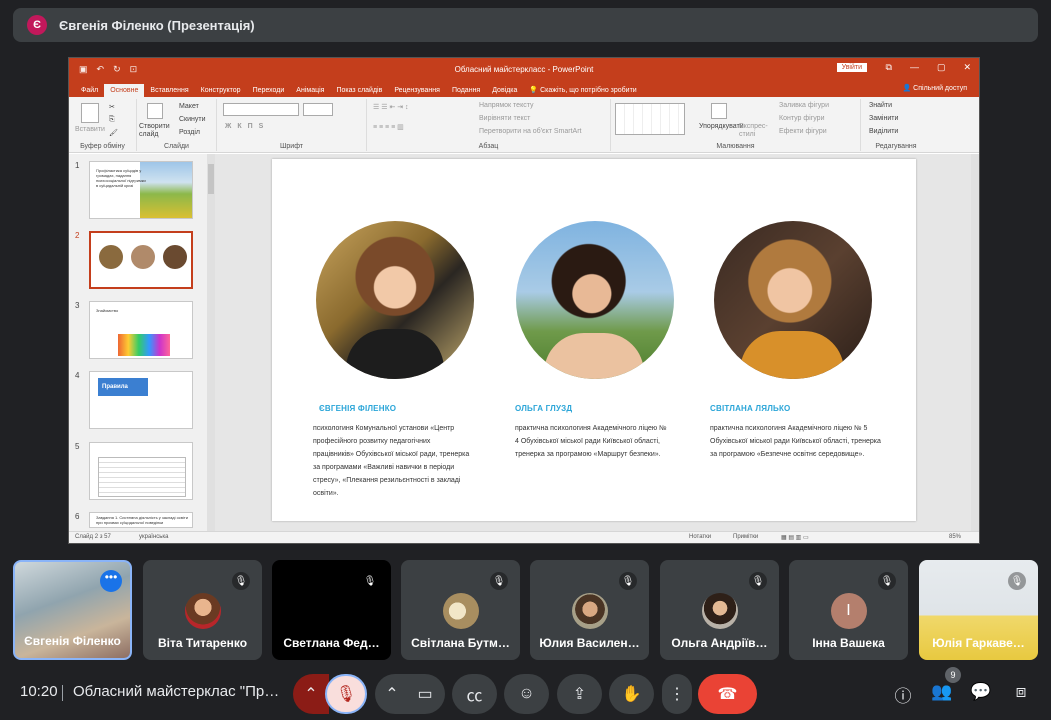  Describe the element at coordinates (719, 111) in the screenshot. I see `arrange-icon` at that location.